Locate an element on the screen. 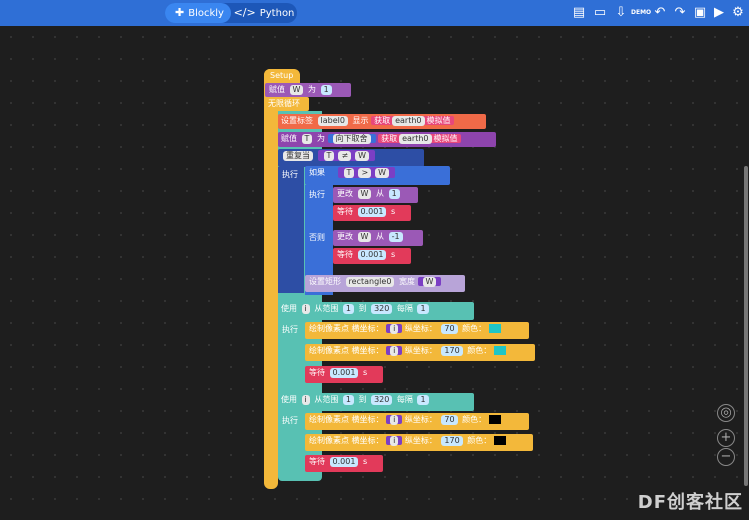 This screenshot has width=749, height=520. set-label-block: 设置标签 label0 显示 获取 earth0 模拟值 is located at coordinates (382, 121).